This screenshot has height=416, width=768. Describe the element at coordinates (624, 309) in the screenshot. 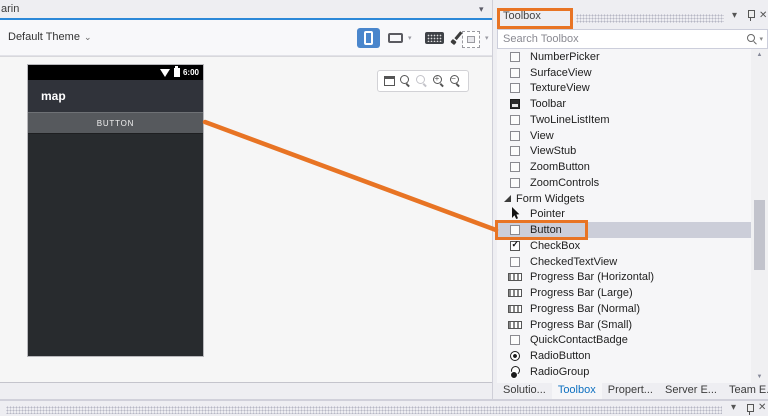

I see `toolbox-item: Progress Bar (Normal)` at that location.